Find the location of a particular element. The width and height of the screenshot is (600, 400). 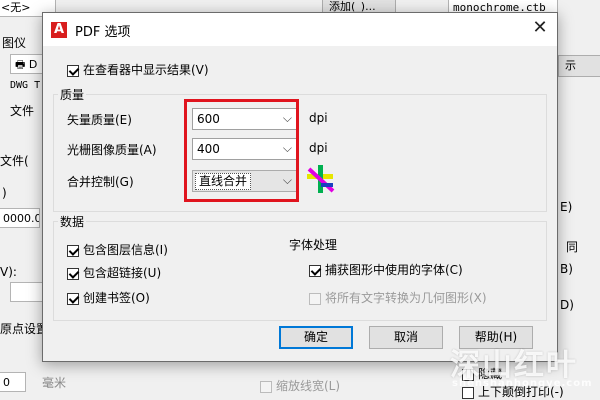

bg-plotter-label: 图仪 is located at coordinates (14, 43).